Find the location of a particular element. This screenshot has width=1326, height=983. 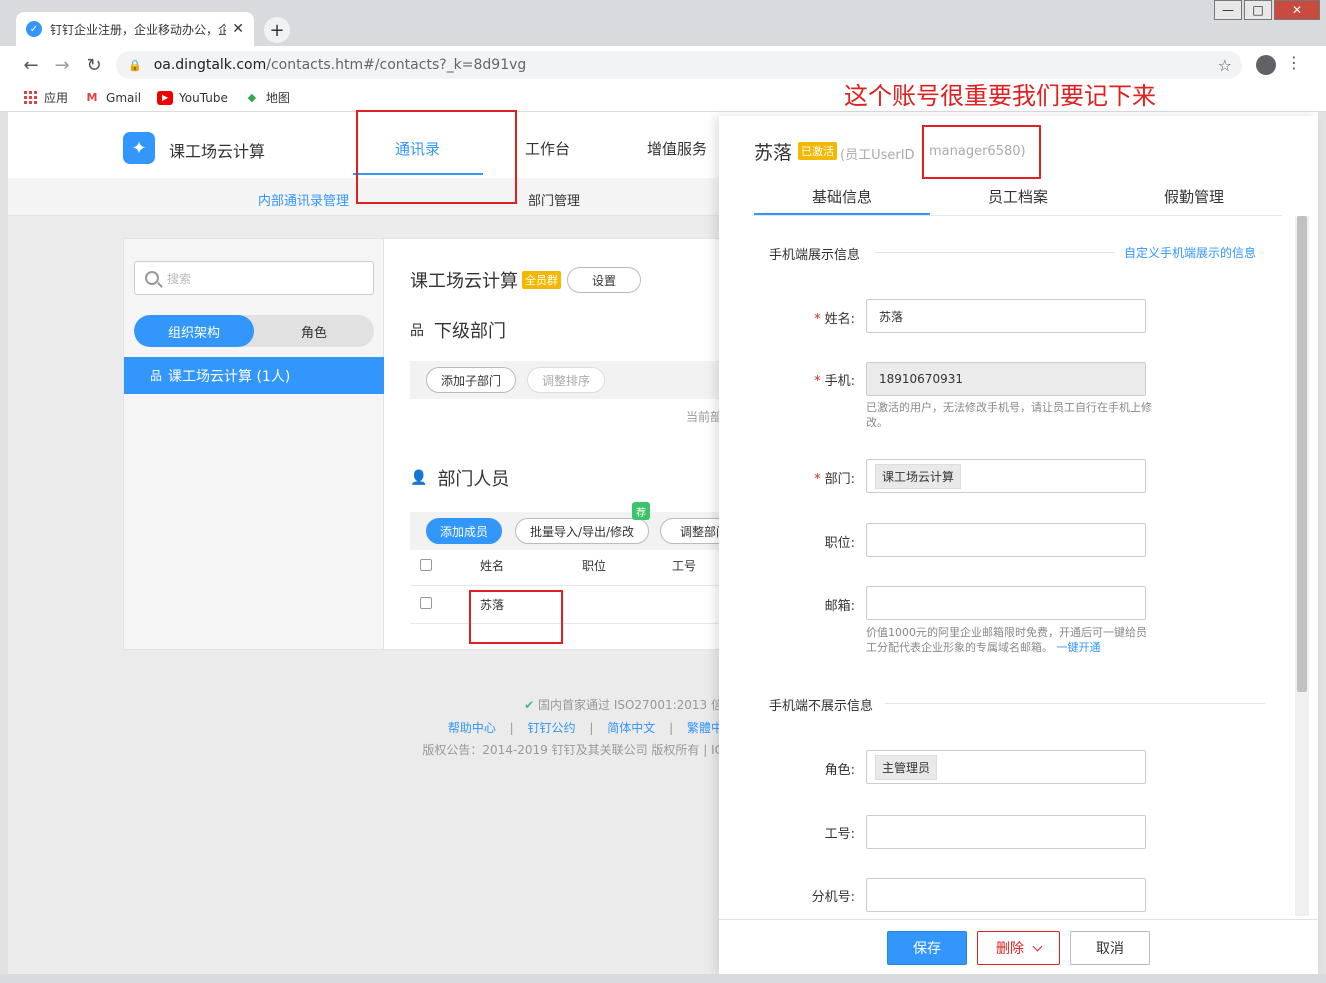

nav-workbench: 工作台 is located at coordinates (547, 148).